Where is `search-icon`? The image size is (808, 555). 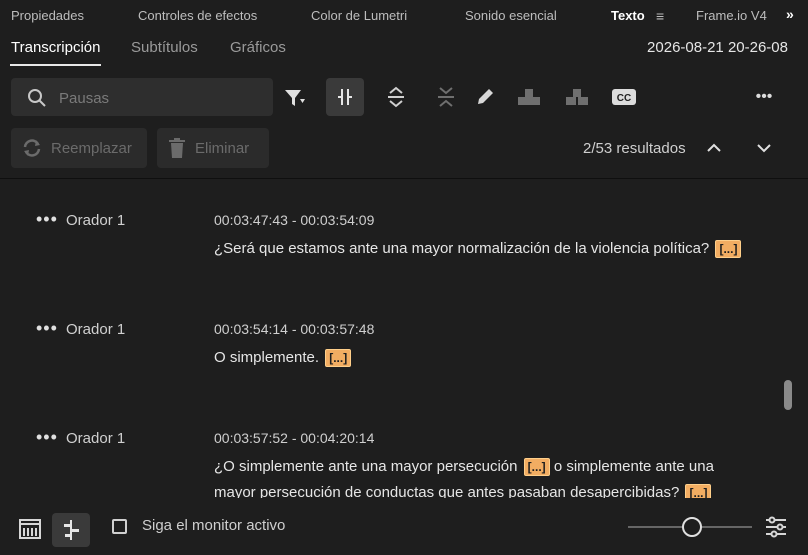
search-icon is located at coordinates (37, 98).